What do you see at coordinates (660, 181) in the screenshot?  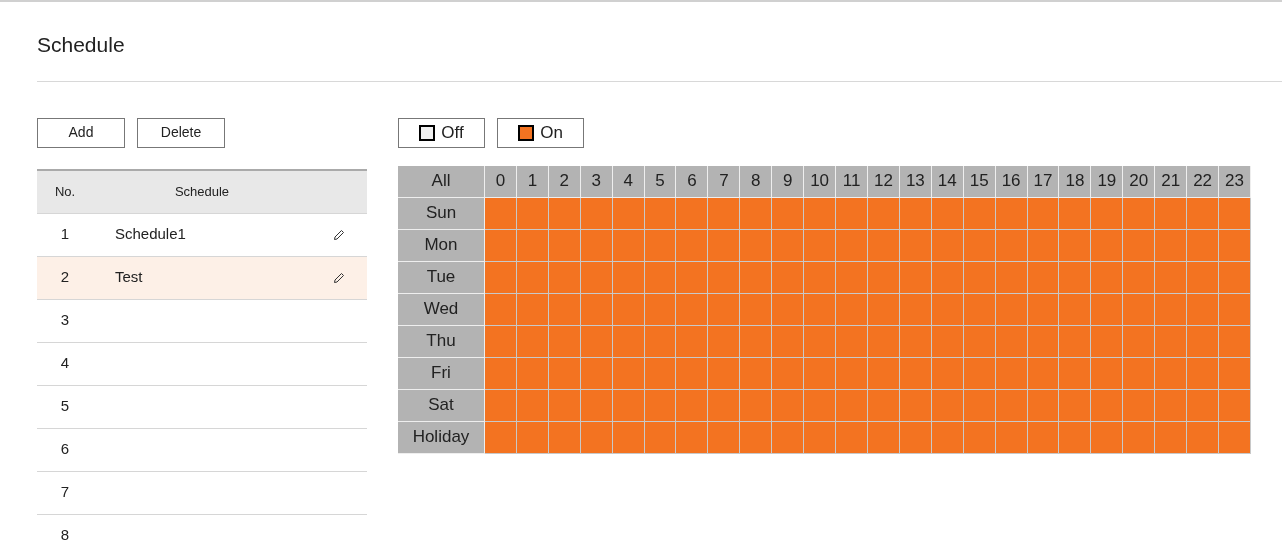 I see `hour-header: 5` at bounding box center [660, 181].